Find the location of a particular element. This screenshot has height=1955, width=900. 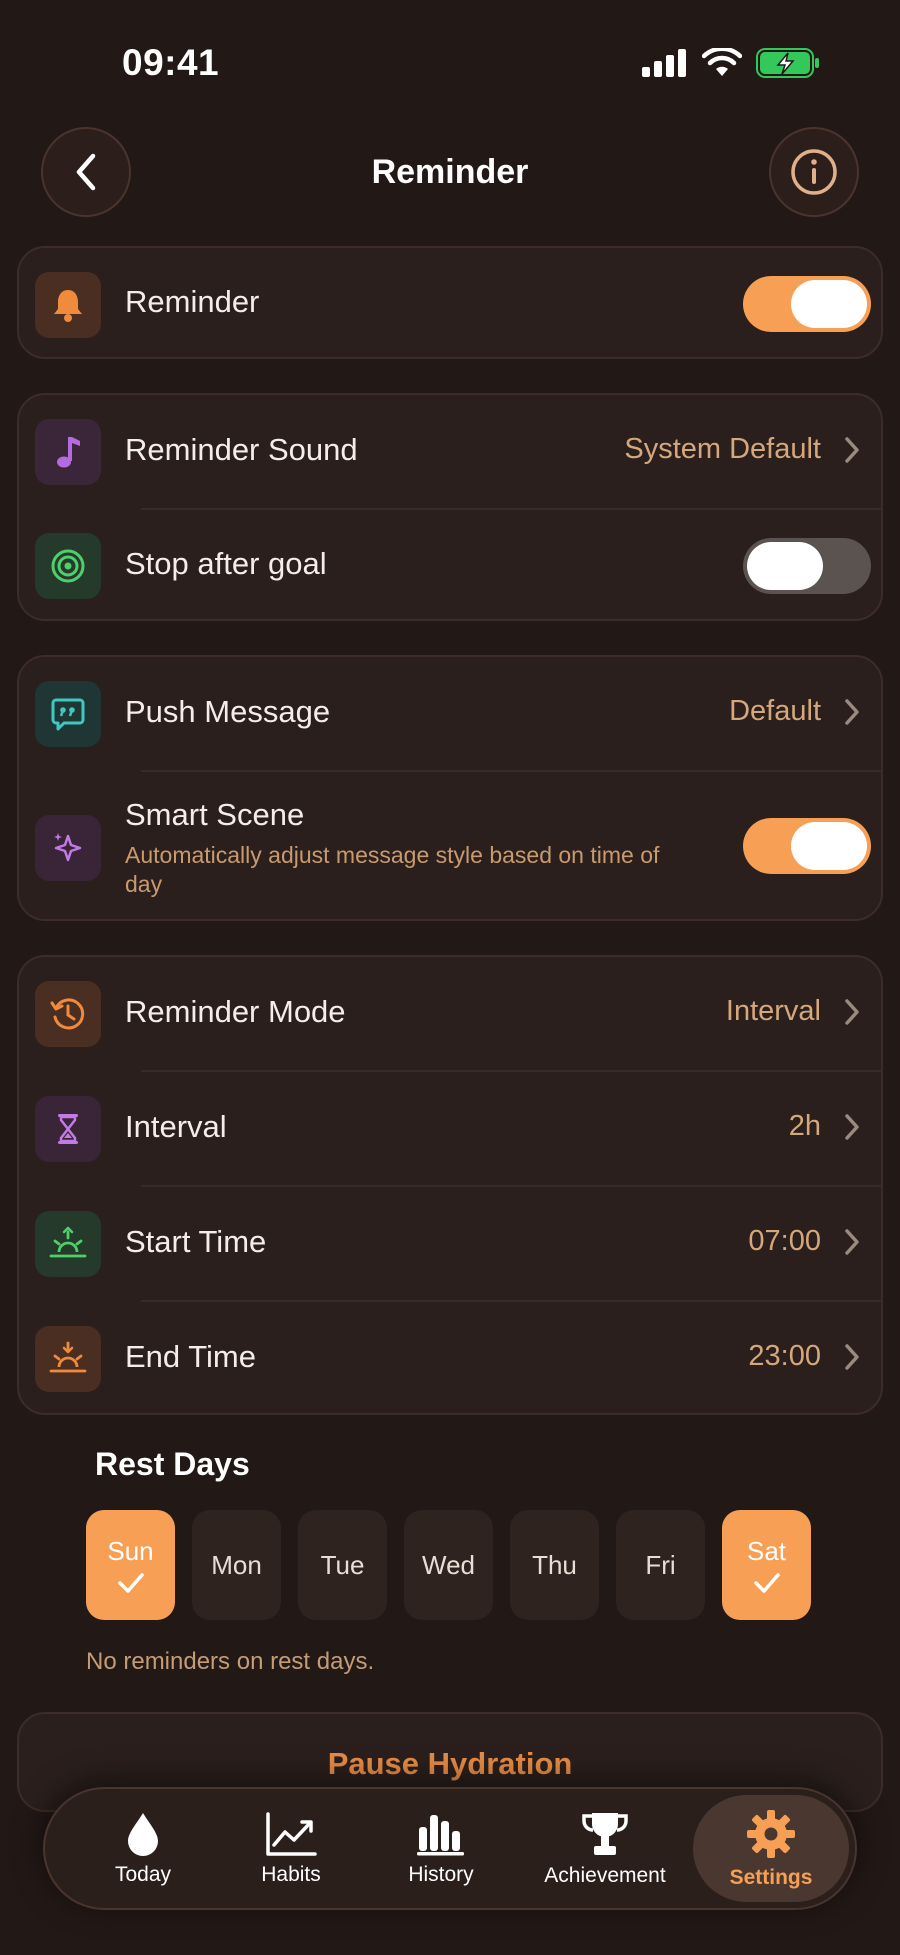

push-message-icon-box is located at coordinates (68, 714).